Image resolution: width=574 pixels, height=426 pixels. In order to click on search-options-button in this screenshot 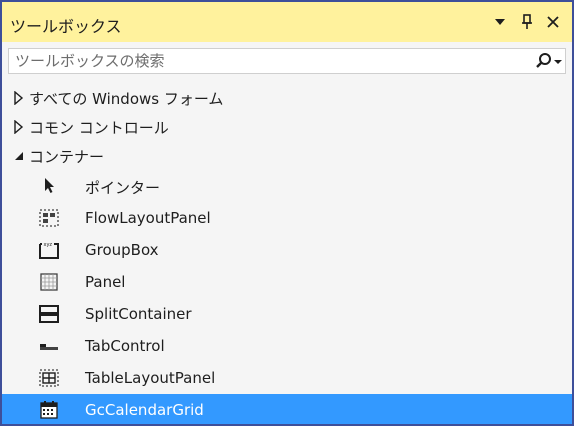, I will do `click(546, 61)`.